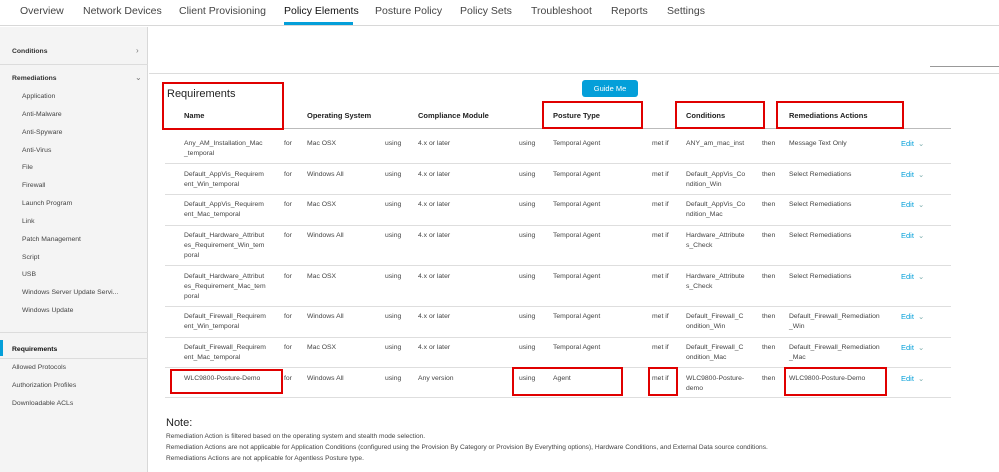 The width and height of the screenshot is (999, 472). I want to click on highlight-box-remediation-actions, so click(840, 115).